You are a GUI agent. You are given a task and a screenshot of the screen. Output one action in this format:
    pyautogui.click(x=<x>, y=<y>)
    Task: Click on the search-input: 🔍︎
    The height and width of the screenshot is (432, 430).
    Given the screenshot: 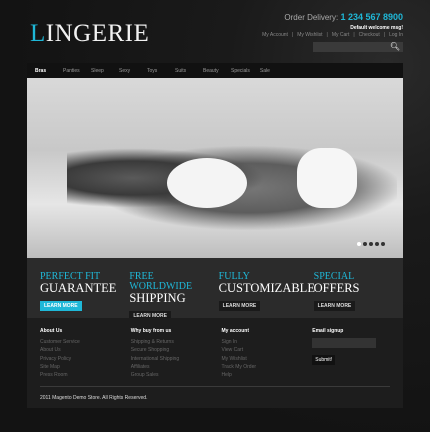 What is the action you would take?
    pyautogui.click(x=358, y=47)
    